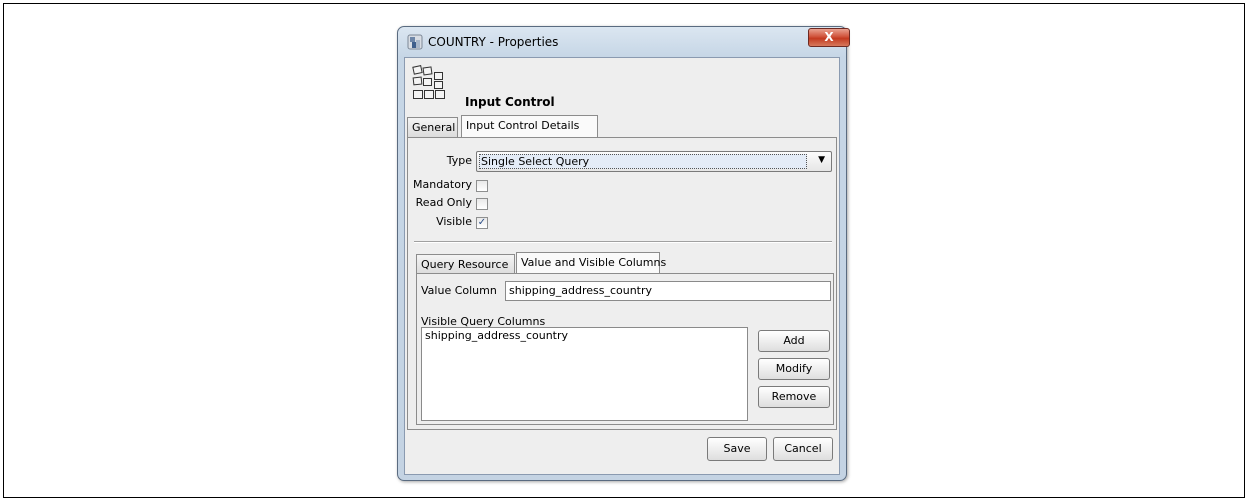 This screenshot has width=1250, height=503. What do you see at coordinates (829, 37) in the screenshot?
I see `close-button: X` at bounding box center [829, 37].